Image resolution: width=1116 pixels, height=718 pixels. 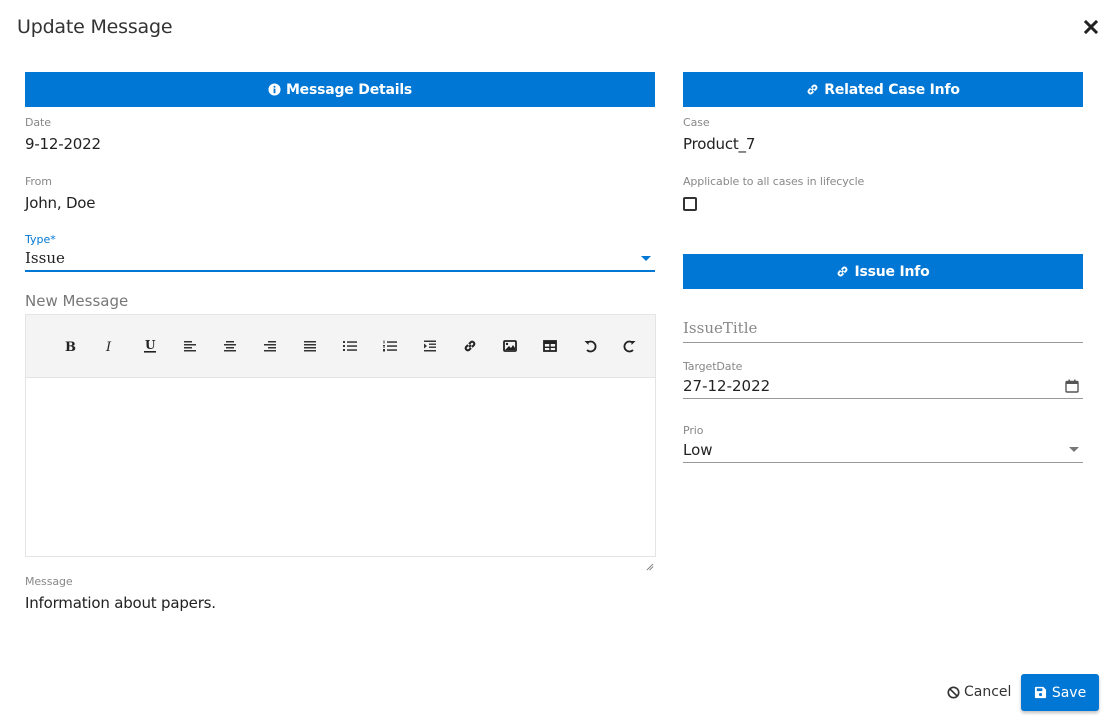 I want to click on message-value: Information about papers., so click(x=120, y=603).